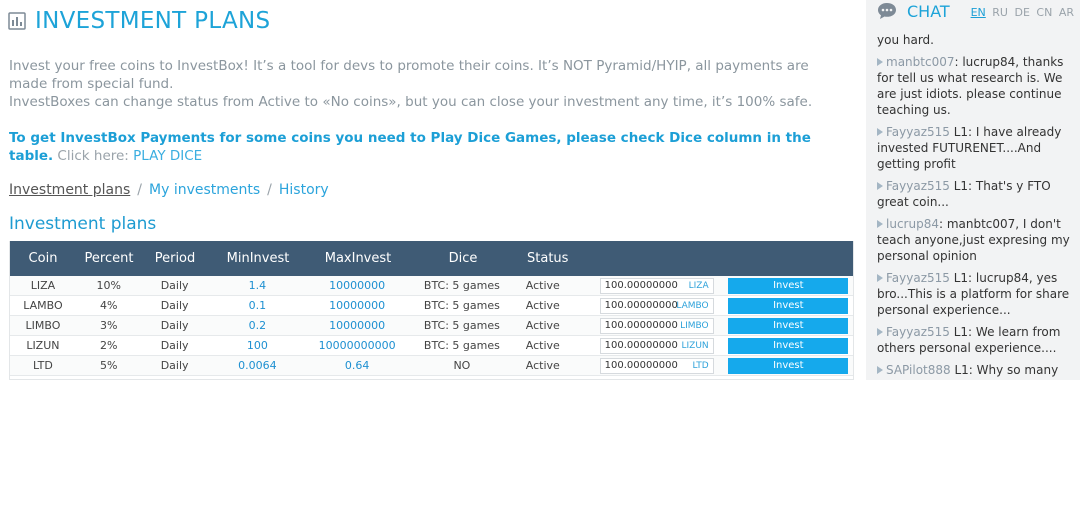 The width and height of the screenshot is (1080, 520). What do you see at coordinates (918, 370) in the screenshot?
I see `chat-username: SAPilot888` at bounding box center [918, 370].